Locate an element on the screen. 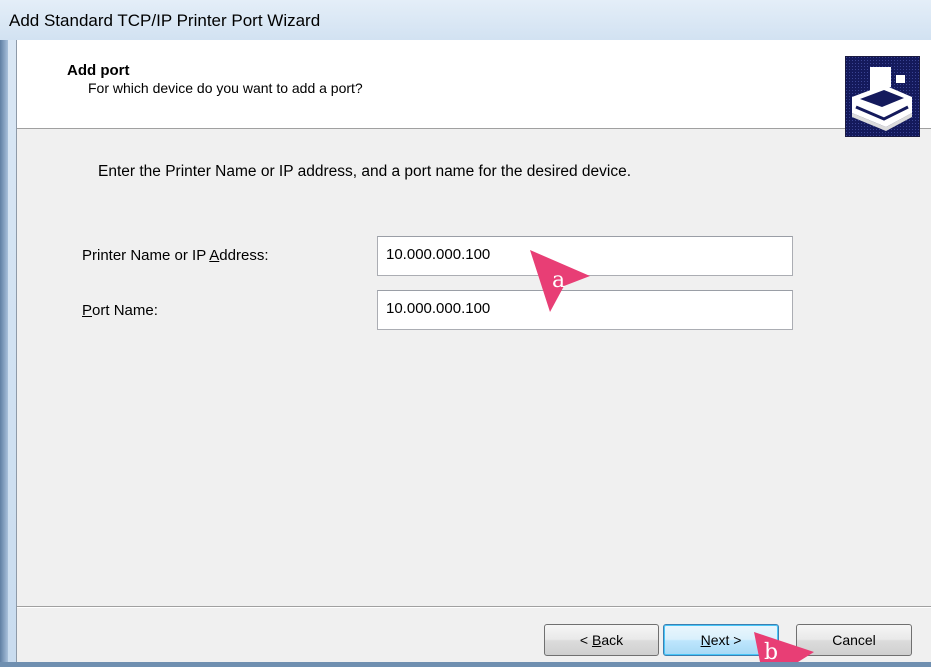  printer-name-label-text-end: ddress: is located at coordinates (244, 255).